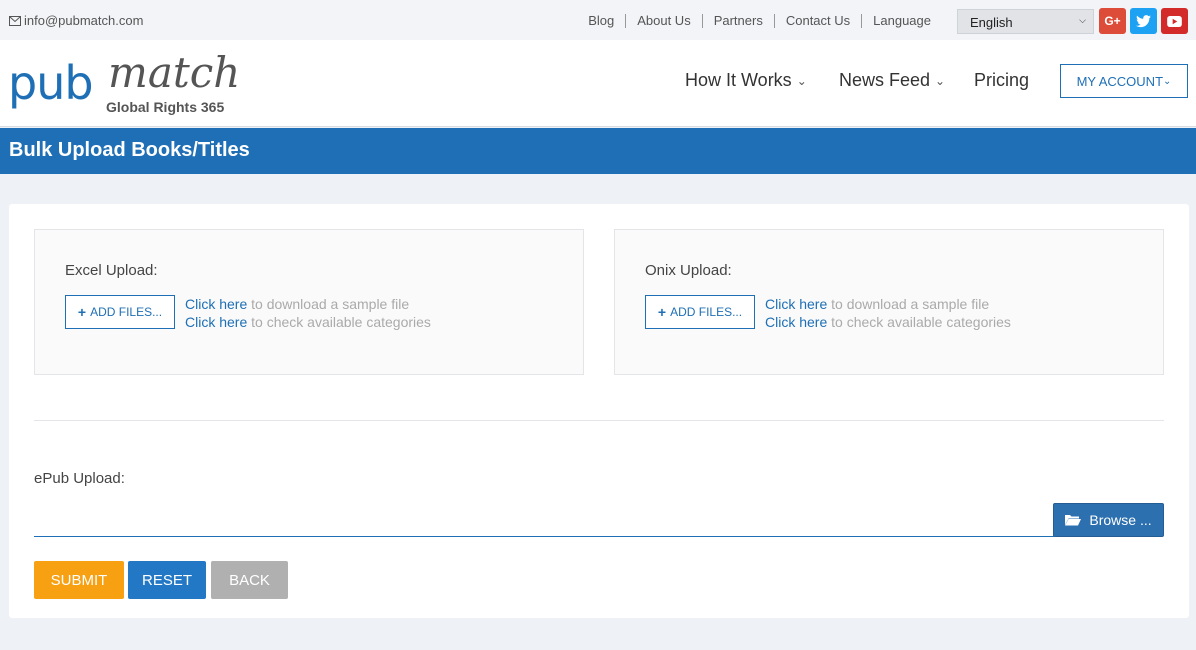 This screenshot has height=650, width=1196. I want to click on youtube-icon, so click(1174, 21).